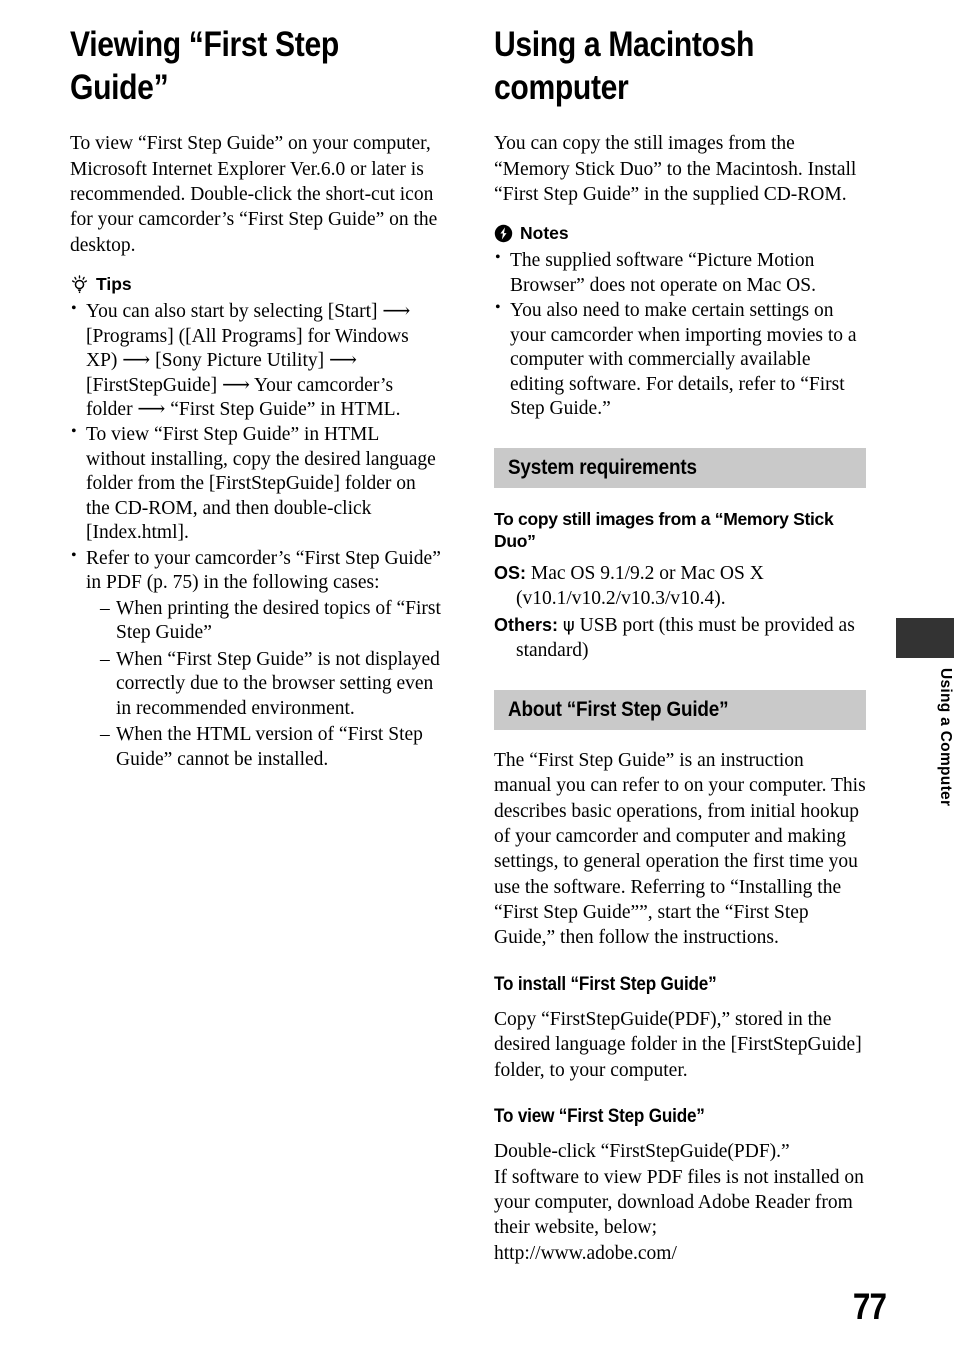 The image size is (954, 1357). What do you see at coordinates (204, 66) in the screenshot?
I see `left-section-title: Viewing “First Step Guide”` at bounding box center [204, 66].